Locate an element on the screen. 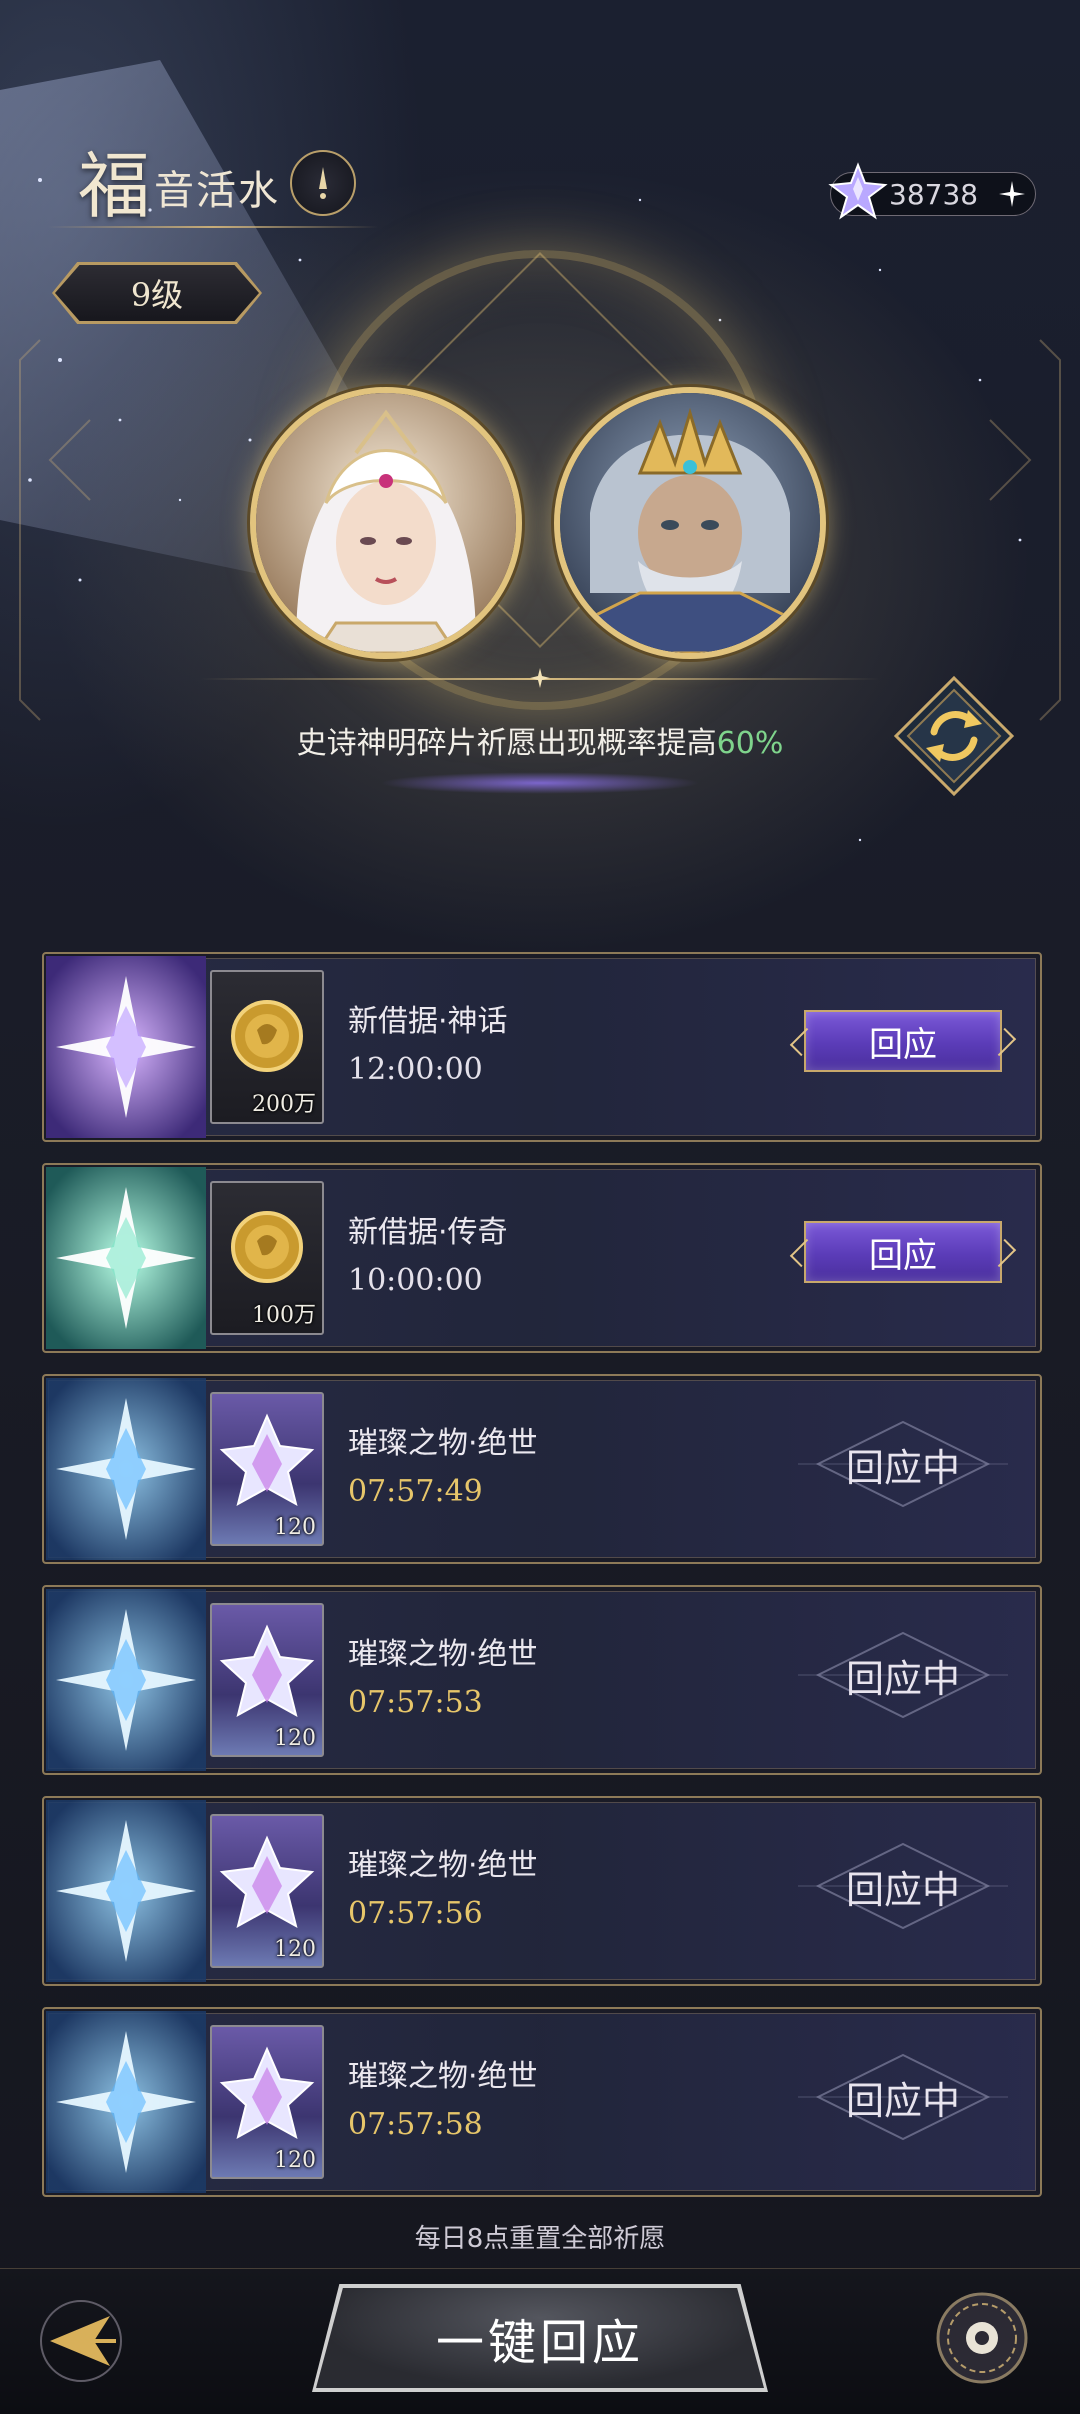 This screenshot has height=2414, width=1080. refresh-button is located at coordinates (954, 736).